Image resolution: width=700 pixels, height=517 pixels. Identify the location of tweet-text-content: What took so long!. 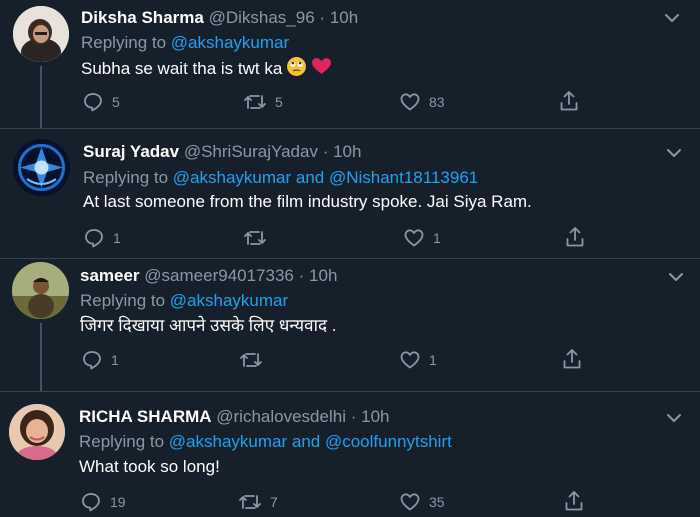
(149, 466).